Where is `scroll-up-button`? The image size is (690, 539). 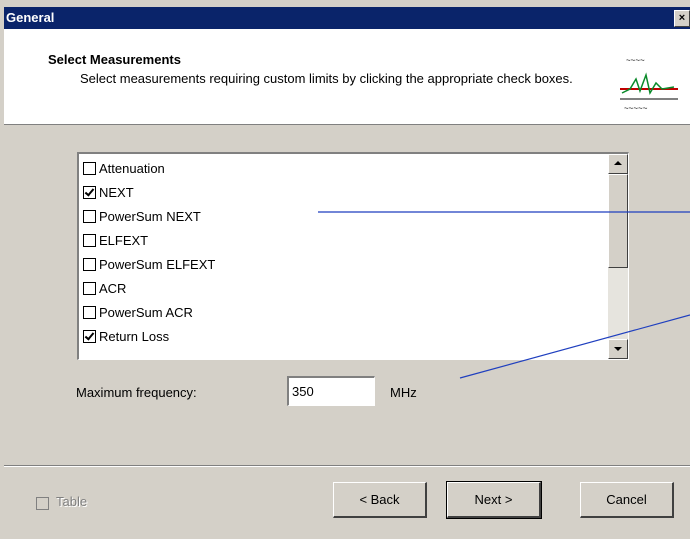 scroll-up-button is located at coordinates (618, 164).